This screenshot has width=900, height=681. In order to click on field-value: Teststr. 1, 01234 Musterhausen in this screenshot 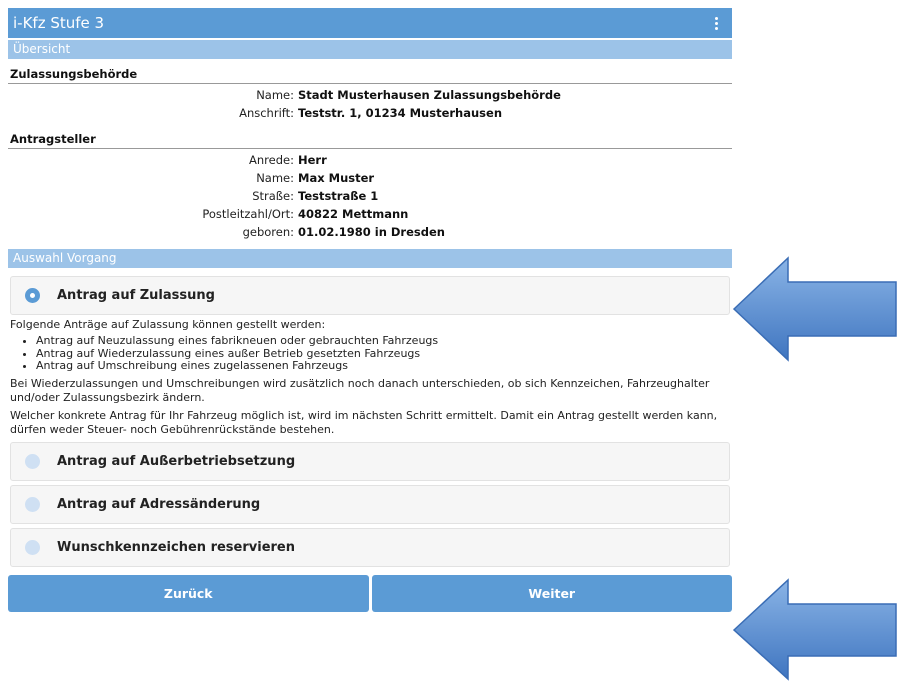, I will do `click(400, 113)`.